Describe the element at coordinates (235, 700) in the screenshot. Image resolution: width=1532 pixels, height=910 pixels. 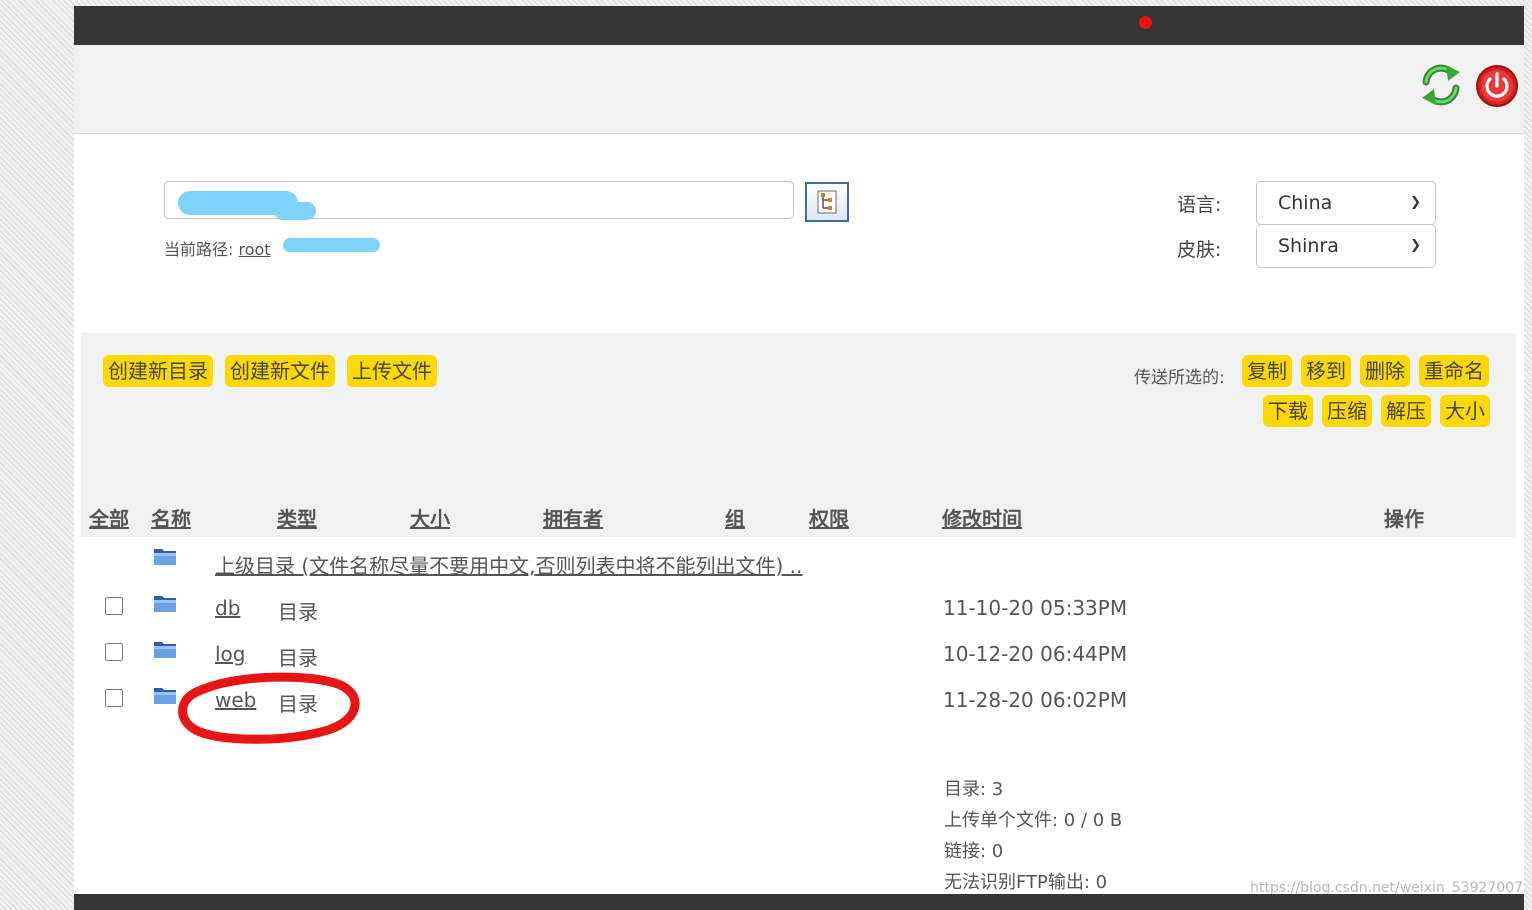
I see `file-name-link: web` at that location.